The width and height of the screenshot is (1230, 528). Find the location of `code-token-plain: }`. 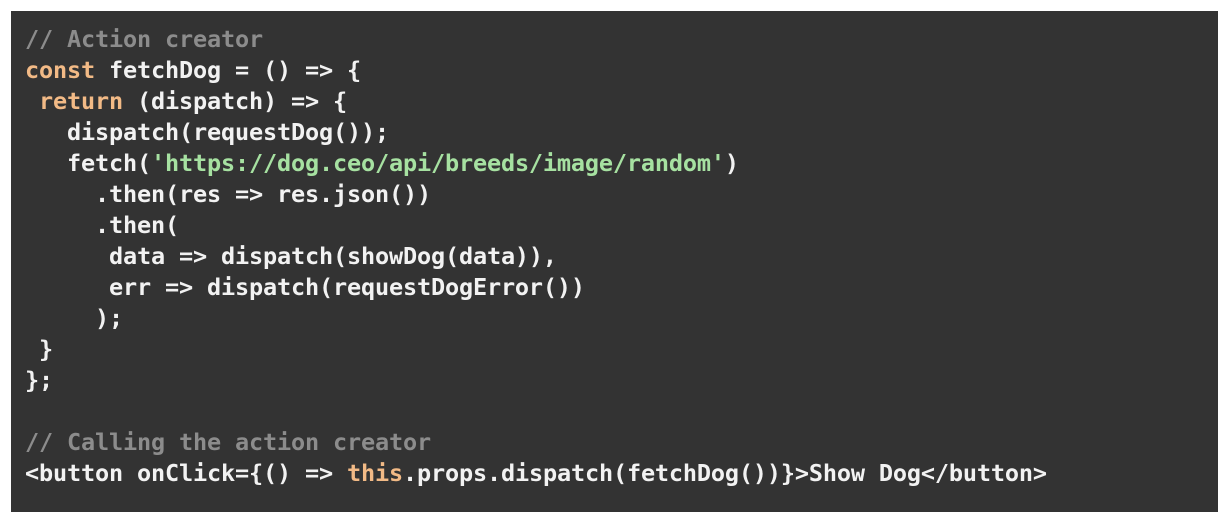

code-token-plain: } is located at coordinates (39, 349).